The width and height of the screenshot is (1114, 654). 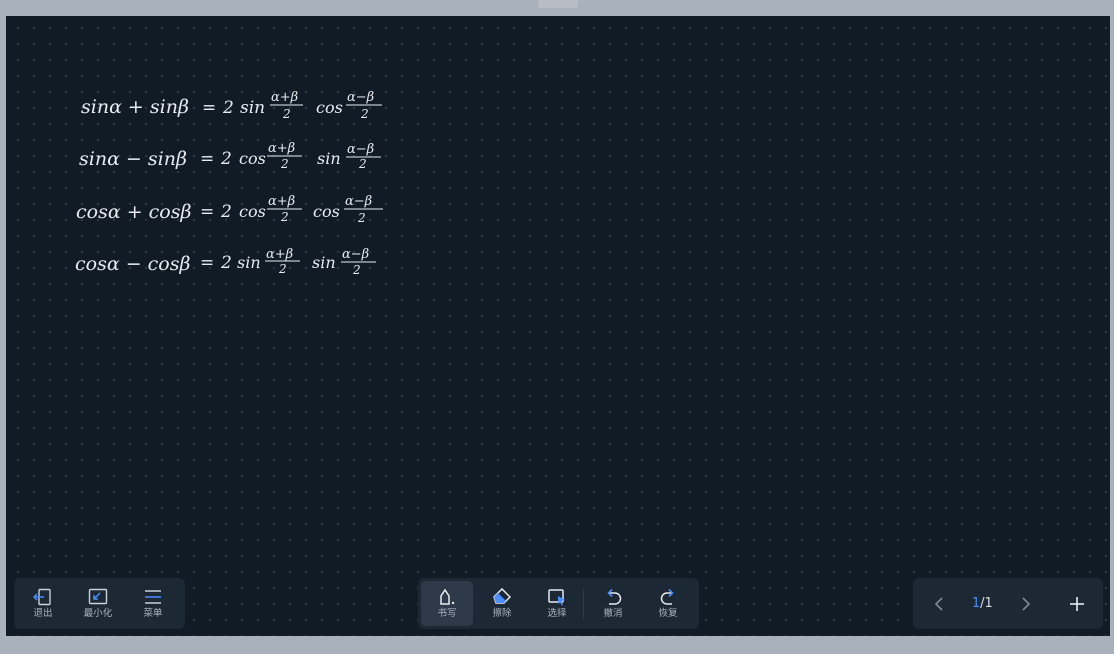 What do you see at coordinates (976, 603) in the screenshot?
I see `current-page: 1` at bounding box center [976, 603].